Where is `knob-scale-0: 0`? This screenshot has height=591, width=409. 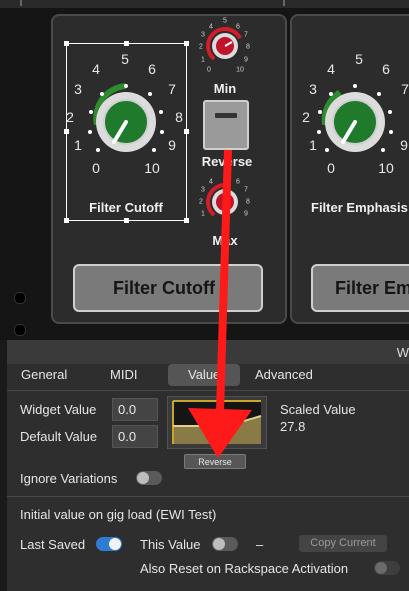 knob-scale-0: 0 is located at coordinates (96, 168).